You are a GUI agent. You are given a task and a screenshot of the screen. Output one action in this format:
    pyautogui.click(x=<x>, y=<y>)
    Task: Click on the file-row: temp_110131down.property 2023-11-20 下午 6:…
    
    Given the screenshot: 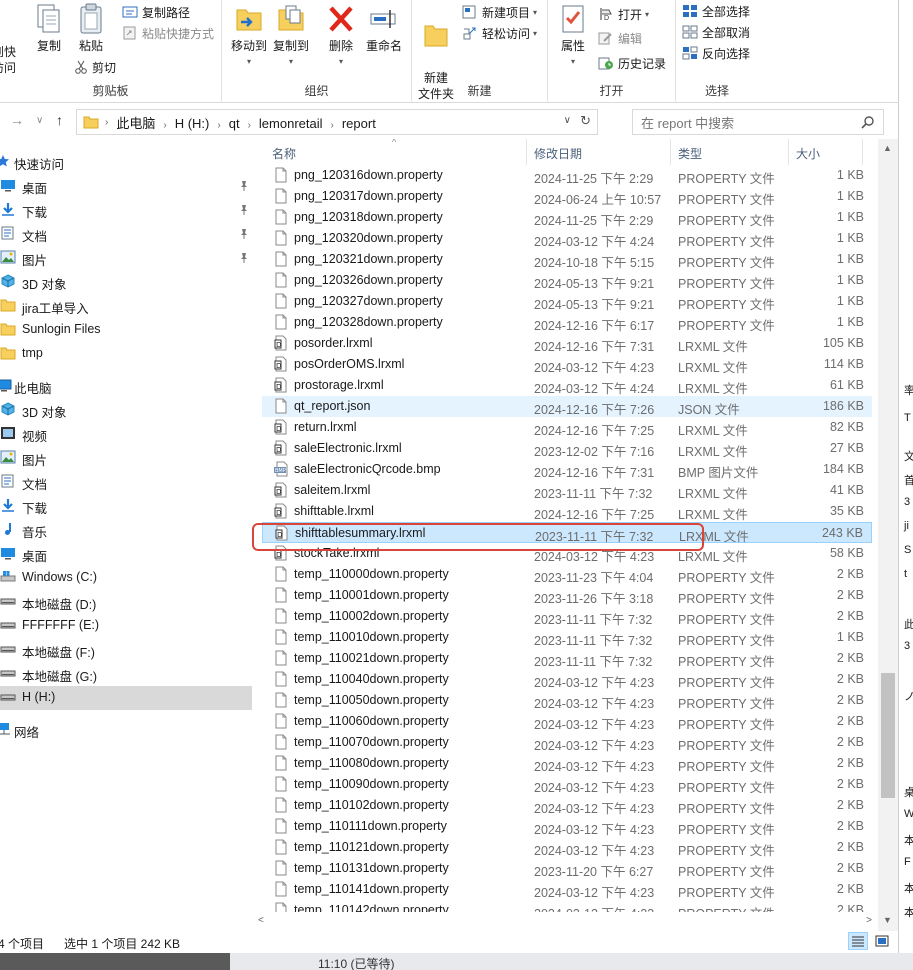 What is the action you would take?
    pyautogui.click(x=567, y=868)
    